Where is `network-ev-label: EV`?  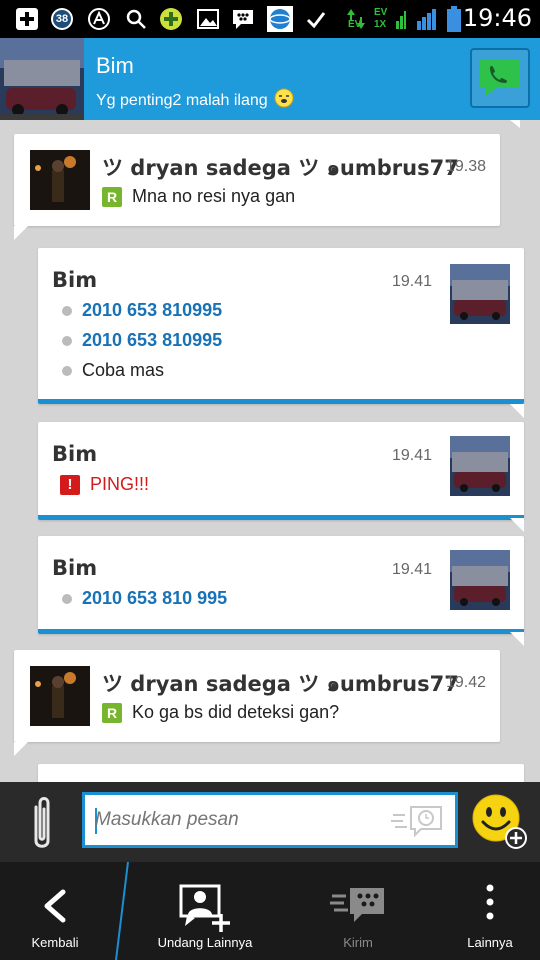 network-ev-label: EV is located at coordinates (381, 12).